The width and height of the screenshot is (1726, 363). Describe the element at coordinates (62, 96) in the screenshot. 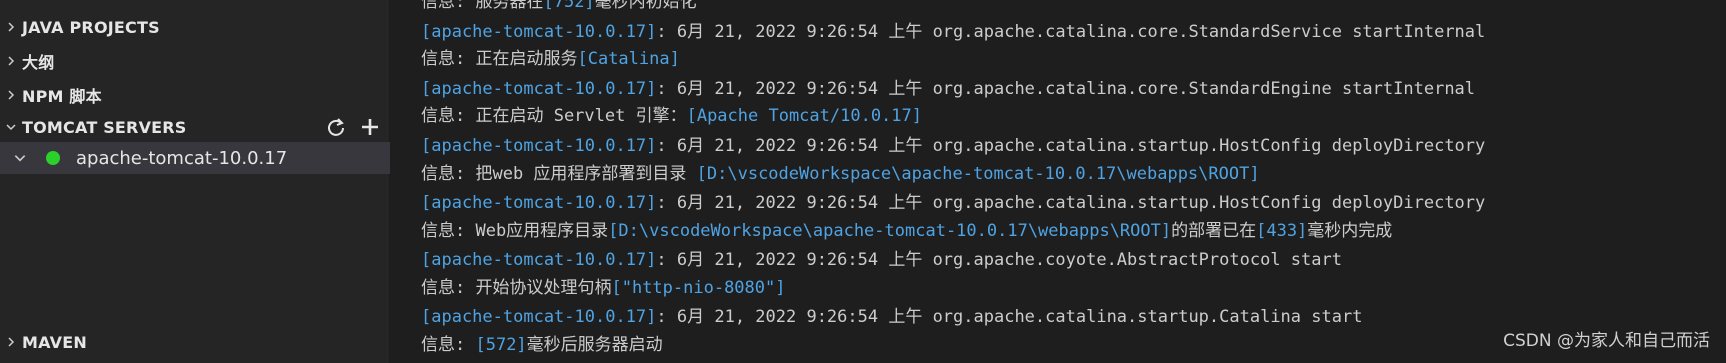

I see `section-title: NPM 脚本` at that location.